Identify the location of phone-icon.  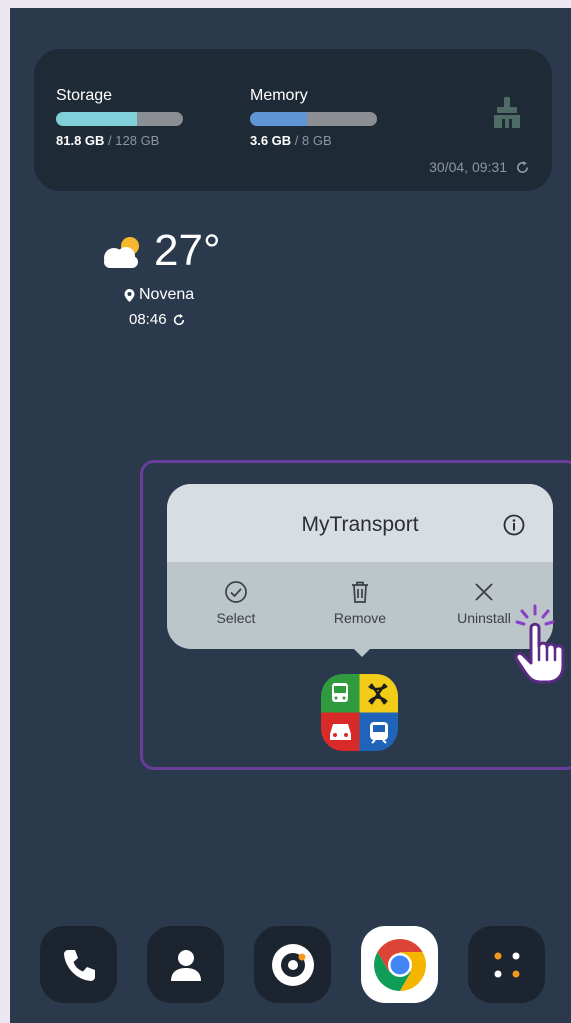
(79, 965).